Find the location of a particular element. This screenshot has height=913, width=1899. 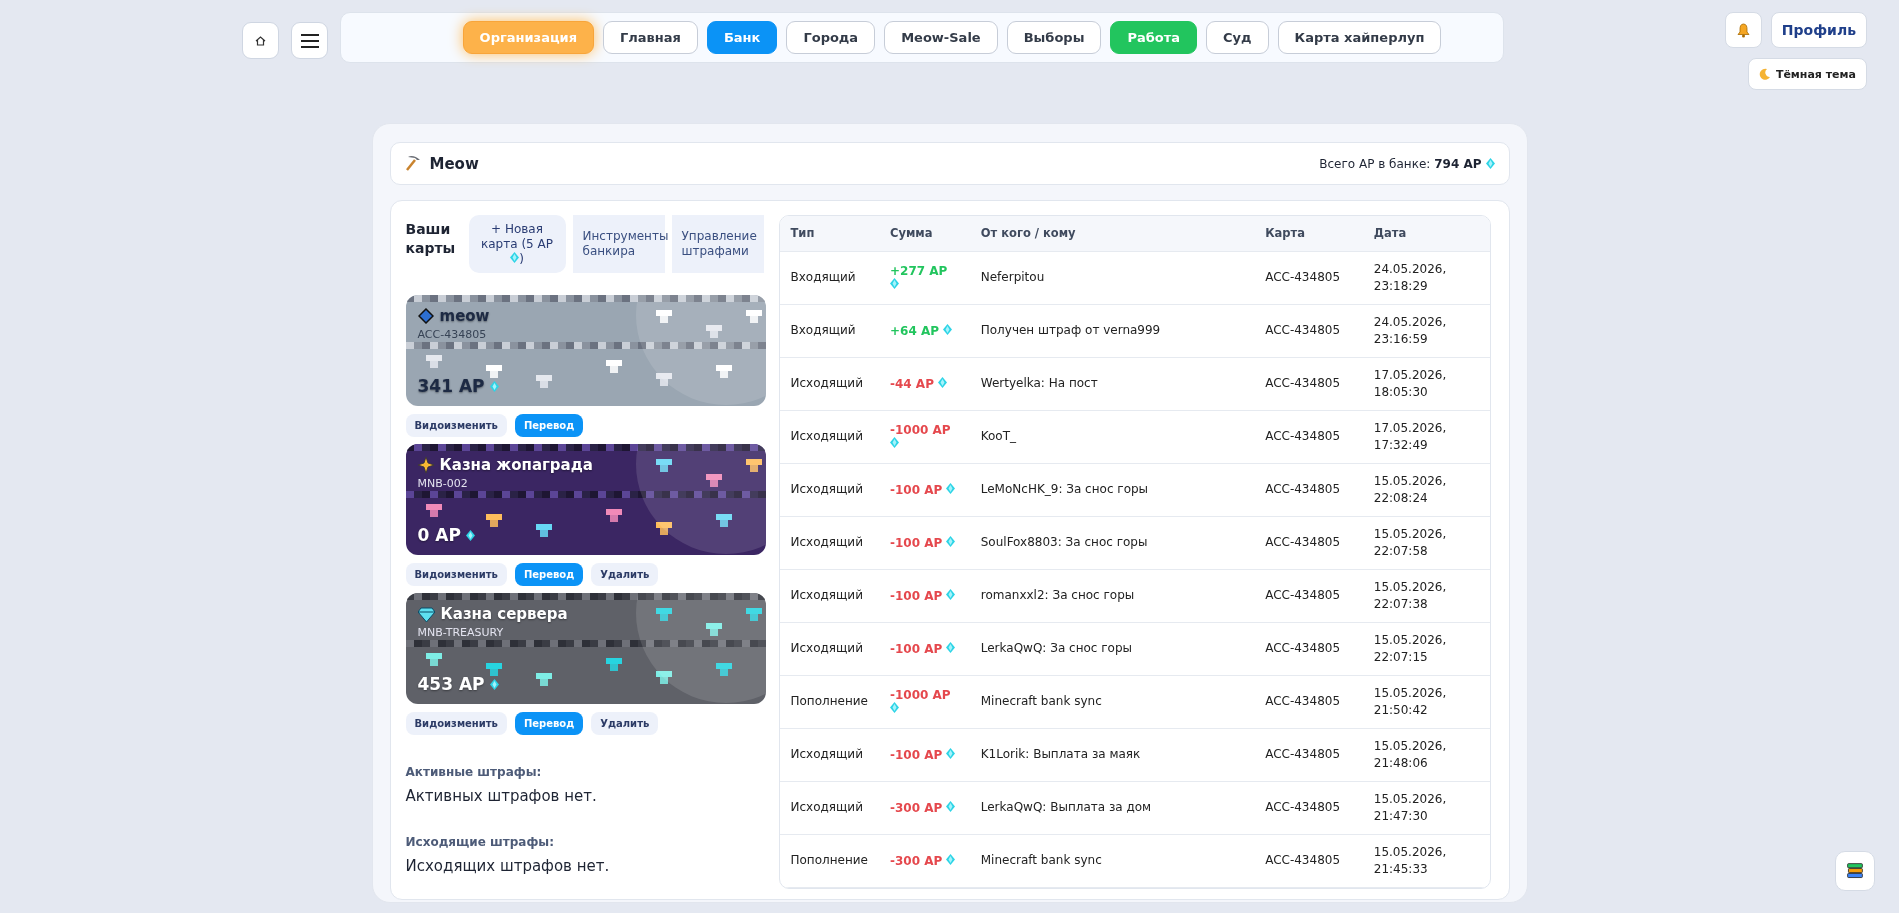

card-name: meow is located at coordinates (464, 316).